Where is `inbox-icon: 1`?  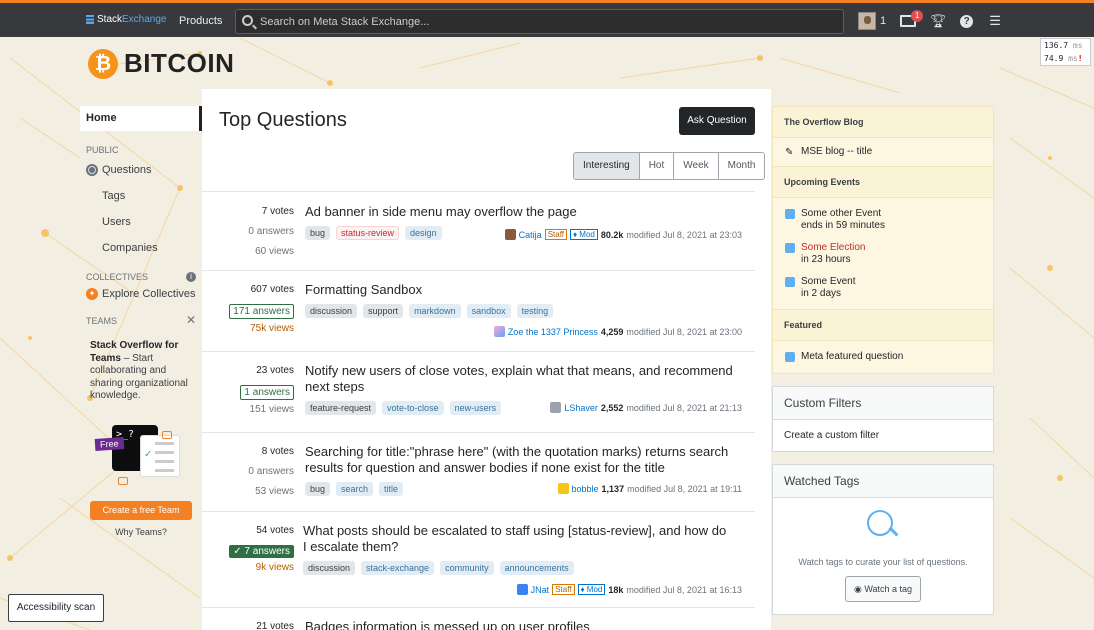
inbox-icon: 1 is located at coordinates (912, 18).